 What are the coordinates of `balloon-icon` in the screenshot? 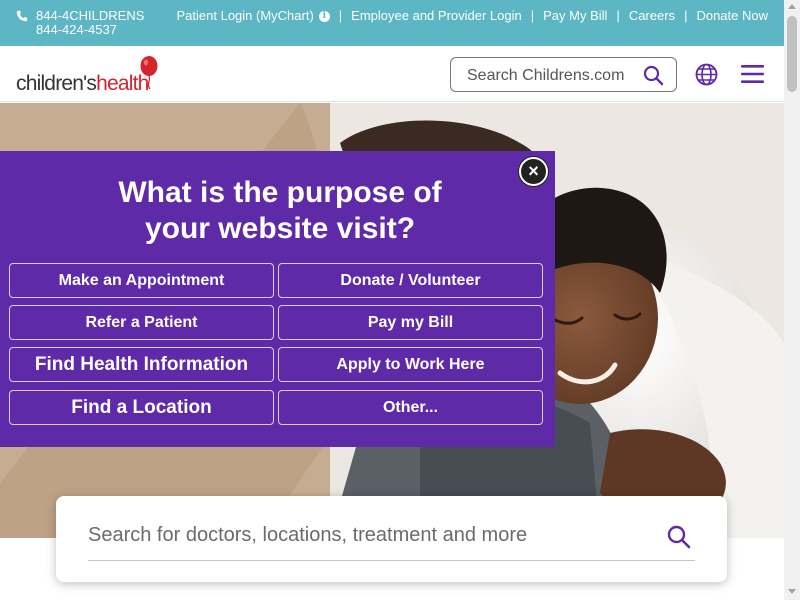 It's located at (149, 73).